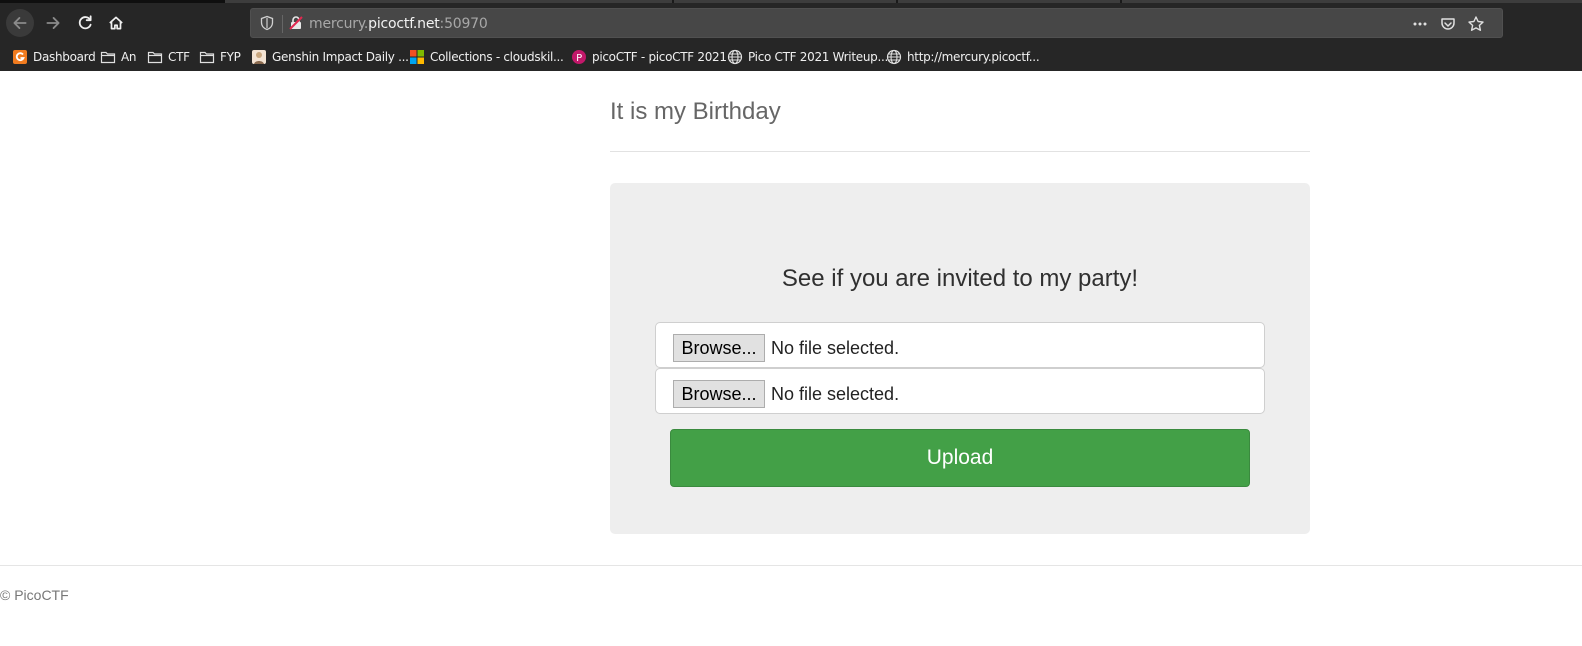  Describe the element at coordinates (695, 111) in the screenshot. I see `page-title: It is my Birthday` at that location.